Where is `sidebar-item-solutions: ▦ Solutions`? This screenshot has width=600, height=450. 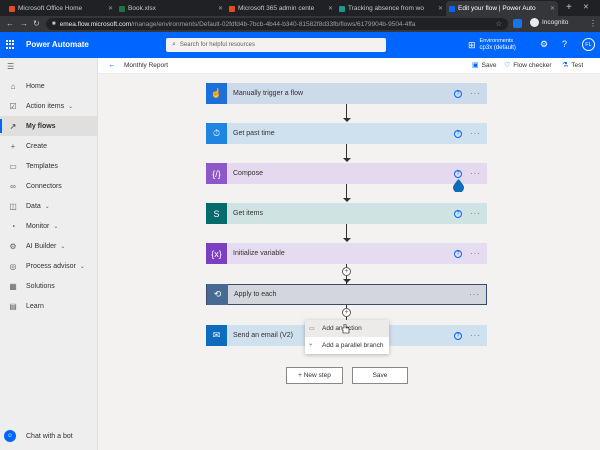 sidebar-item-solutions: ▦ Solutions is located at coordinates (49, 286).